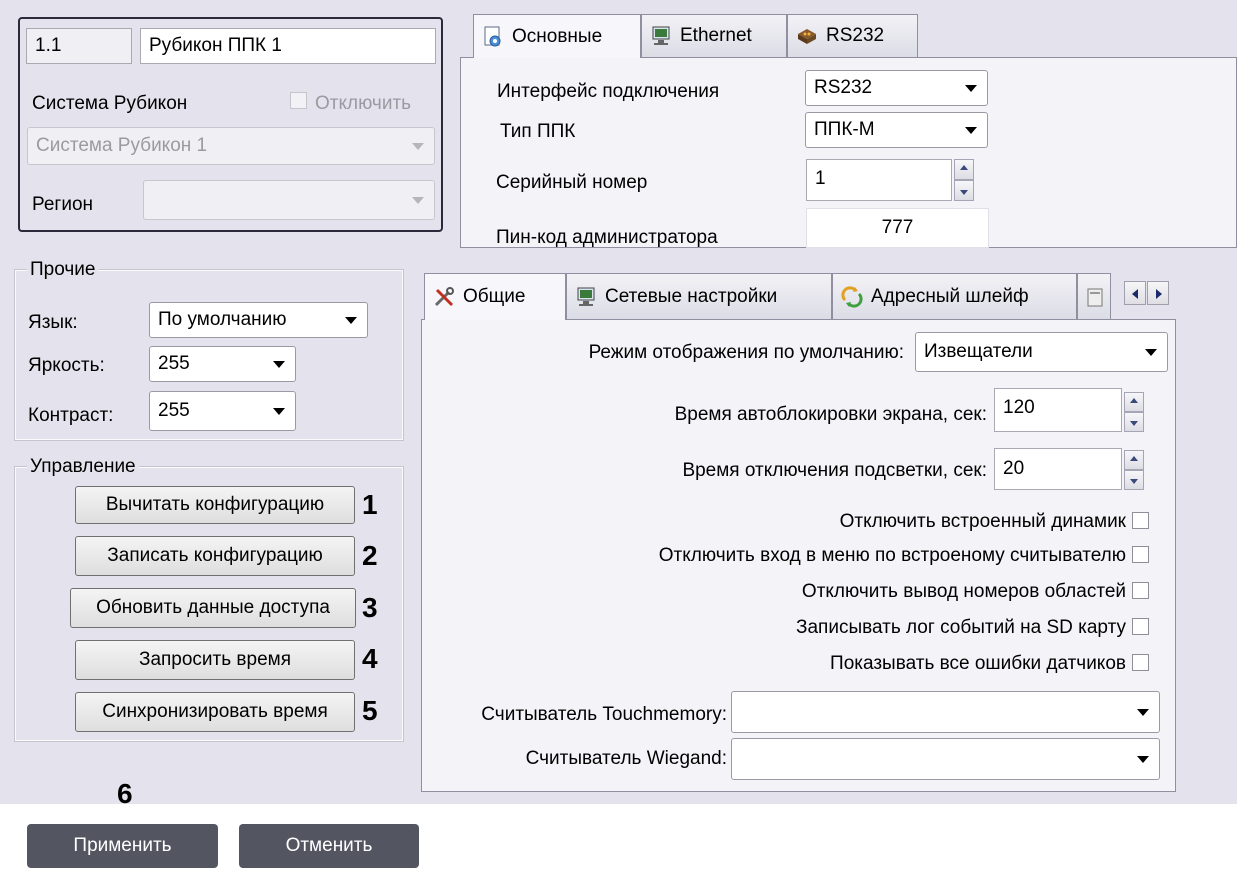  I want to click on region-label: Регион, so click(63, 204).